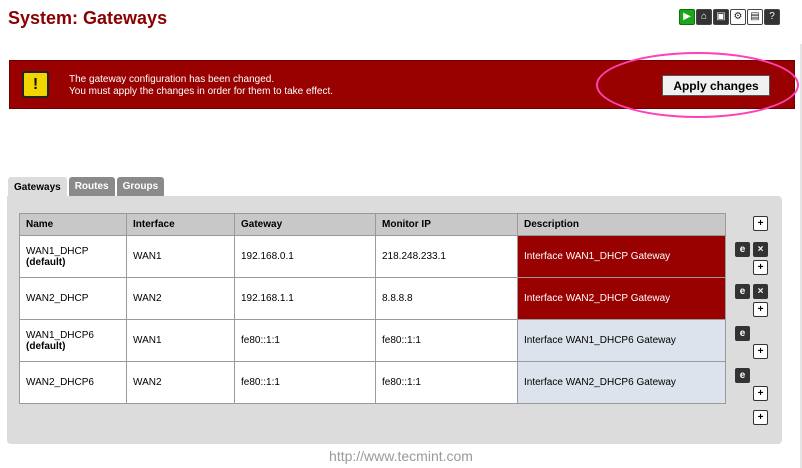 This screenshot has width=802, height=468. What do you see at coordinates (704, 17) in the screenshot?
I see `home-icon: ⌂` at bounding box center [704, 17].